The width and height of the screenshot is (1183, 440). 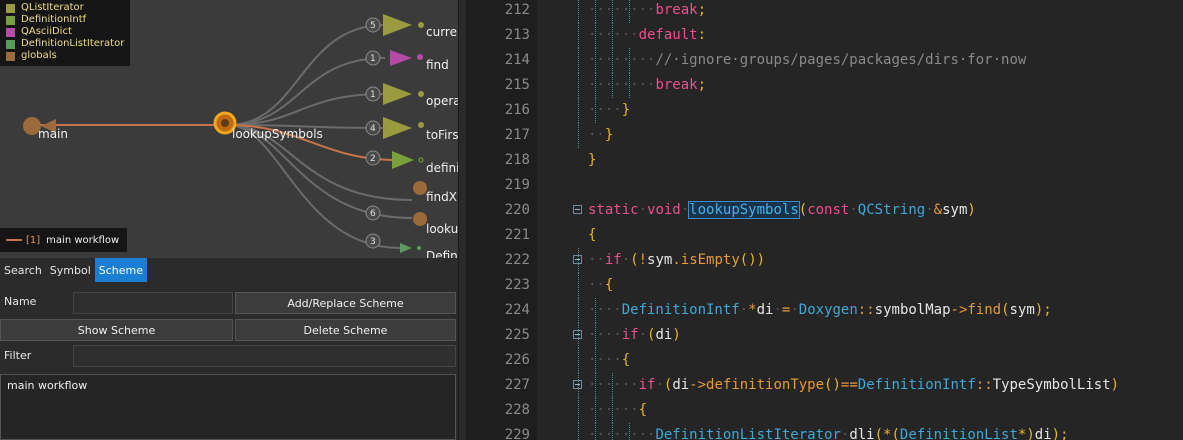 What do you see at coordinates (824, 110) in the screenshot?
I see `code-line: 216 ····}` at bounding box center [824, 110].